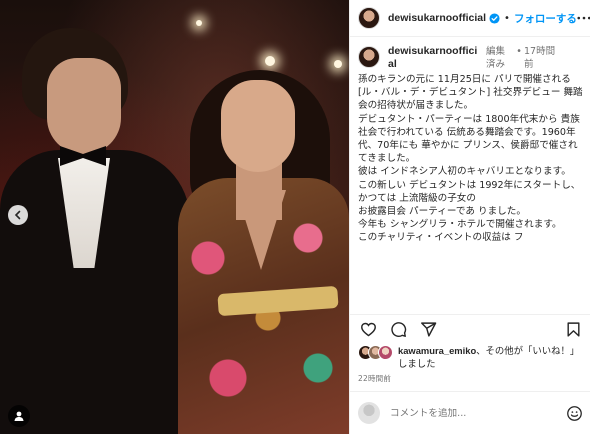 This screenshot has height=434, width=590. I want to click on carousel-prev-button, so click(18, 215).